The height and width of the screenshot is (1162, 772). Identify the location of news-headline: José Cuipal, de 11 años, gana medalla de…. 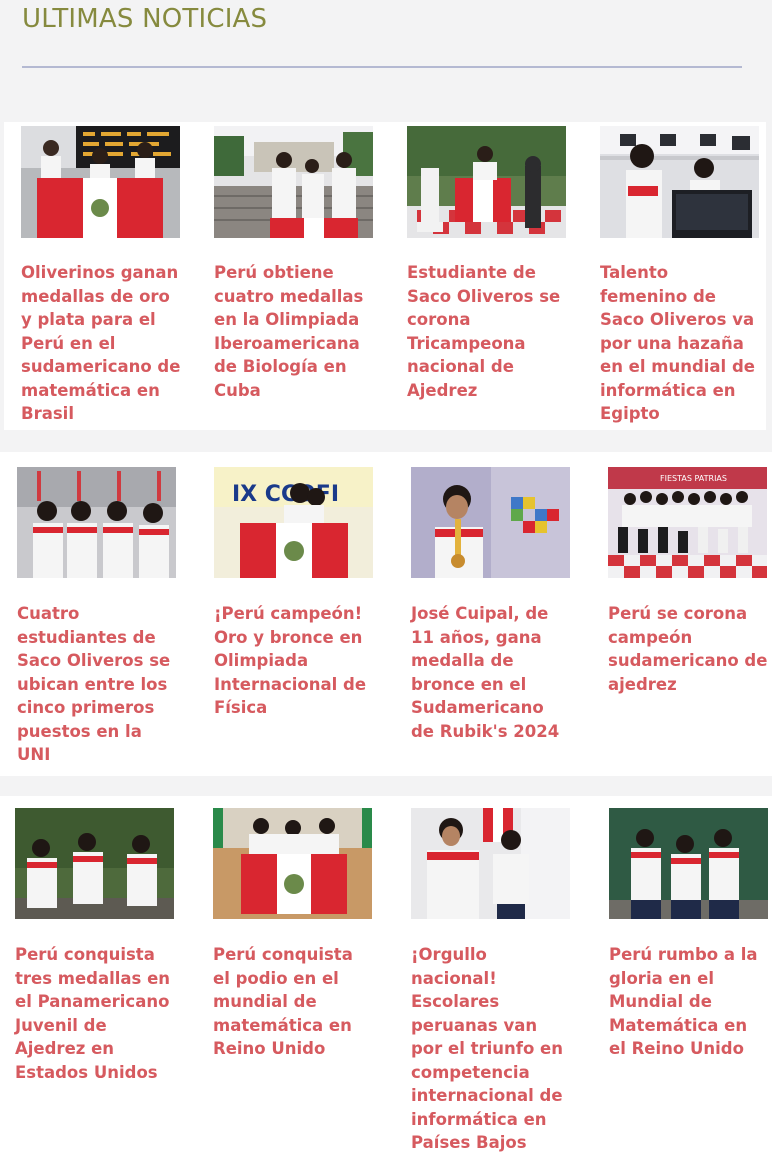
(491, 672).